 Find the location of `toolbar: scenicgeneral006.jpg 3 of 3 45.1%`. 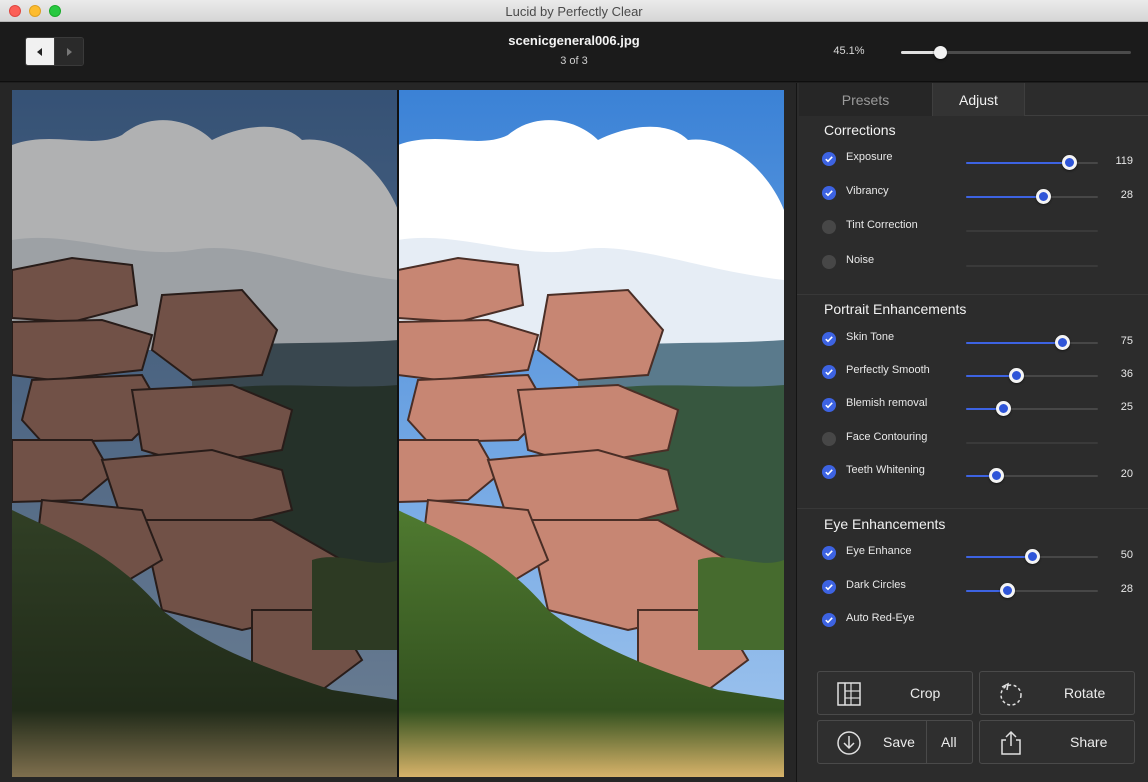

toolbar: scenicgeneral006.jpg 3 of 3 45.1% is located at coordinates (574, 52).